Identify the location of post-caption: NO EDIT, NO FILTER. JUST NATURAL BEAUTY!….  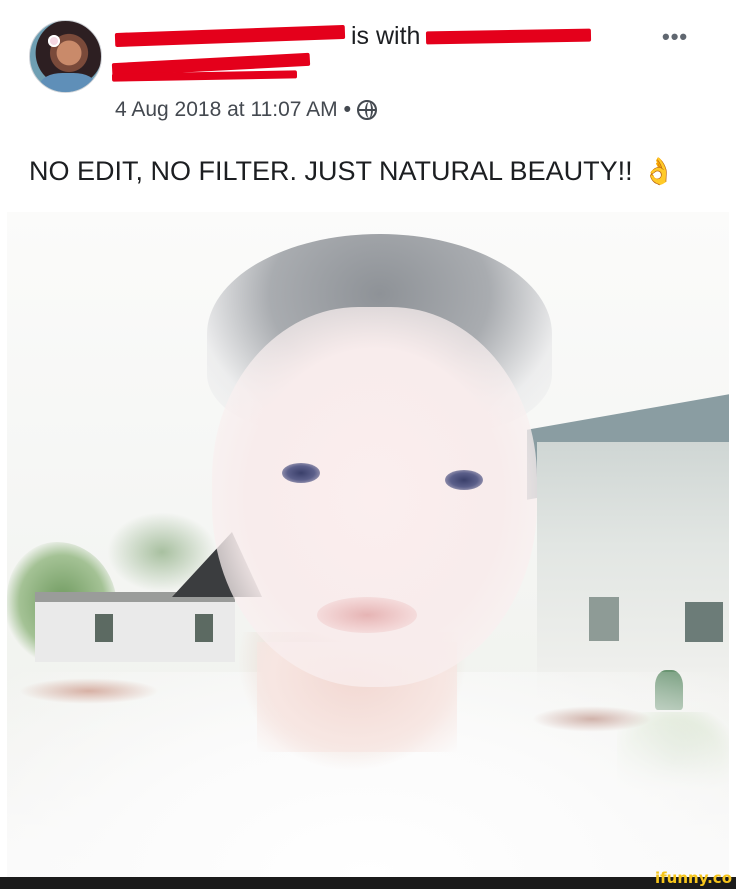
(352, 171).